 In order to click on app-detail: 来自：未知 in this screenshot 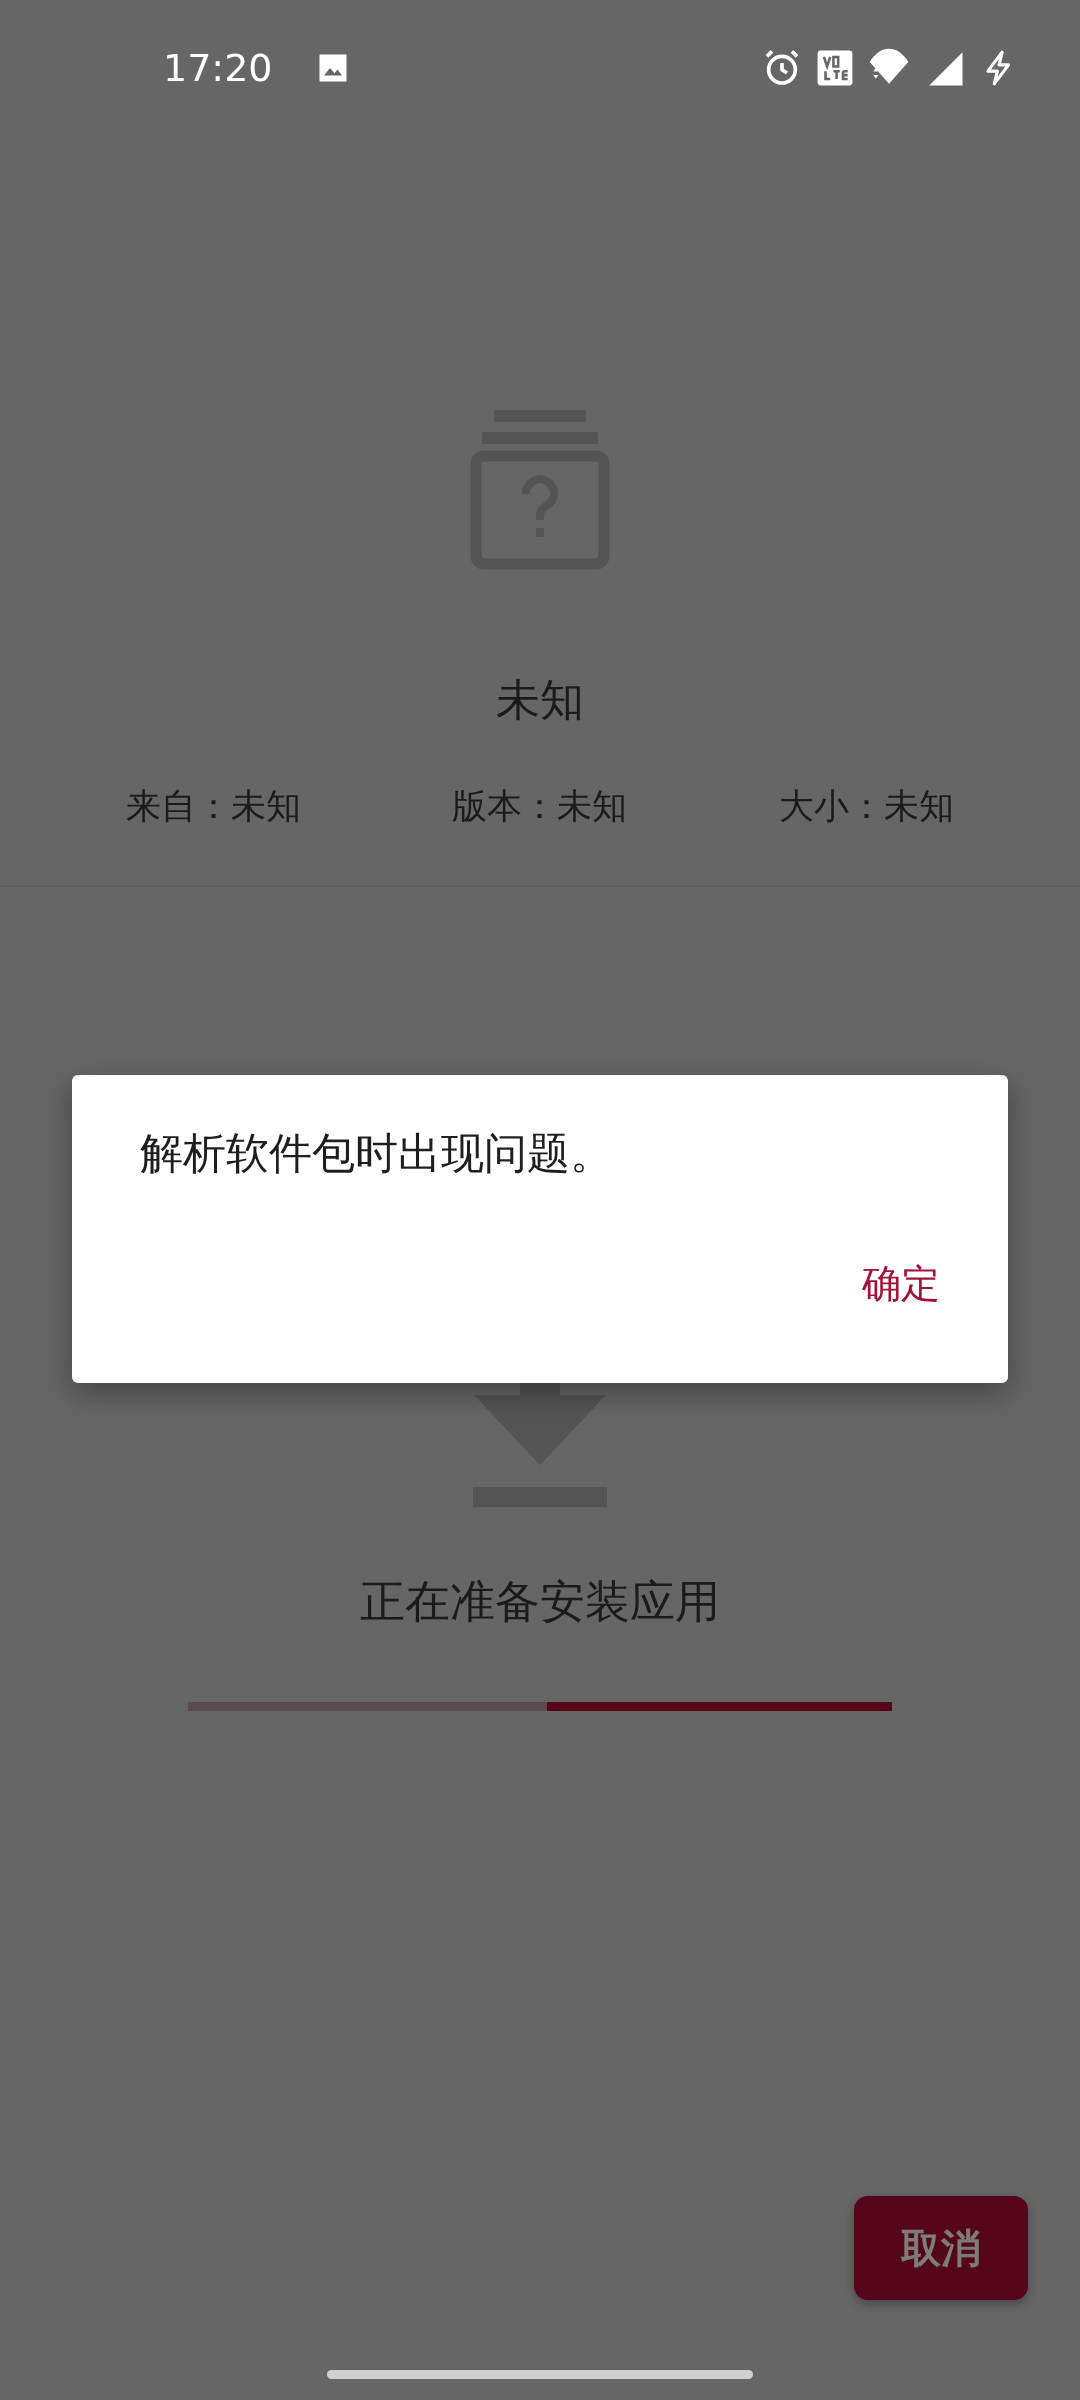, I will do `click(213, 806)`.